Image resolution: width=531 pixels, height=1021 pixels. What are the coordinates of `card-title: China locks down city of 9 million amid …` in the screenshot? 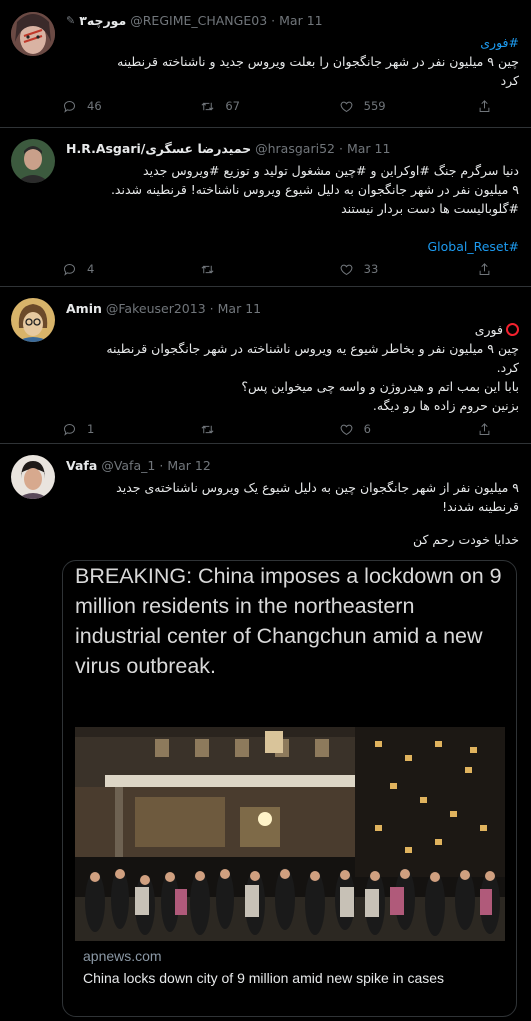 It's located at (293, 978).